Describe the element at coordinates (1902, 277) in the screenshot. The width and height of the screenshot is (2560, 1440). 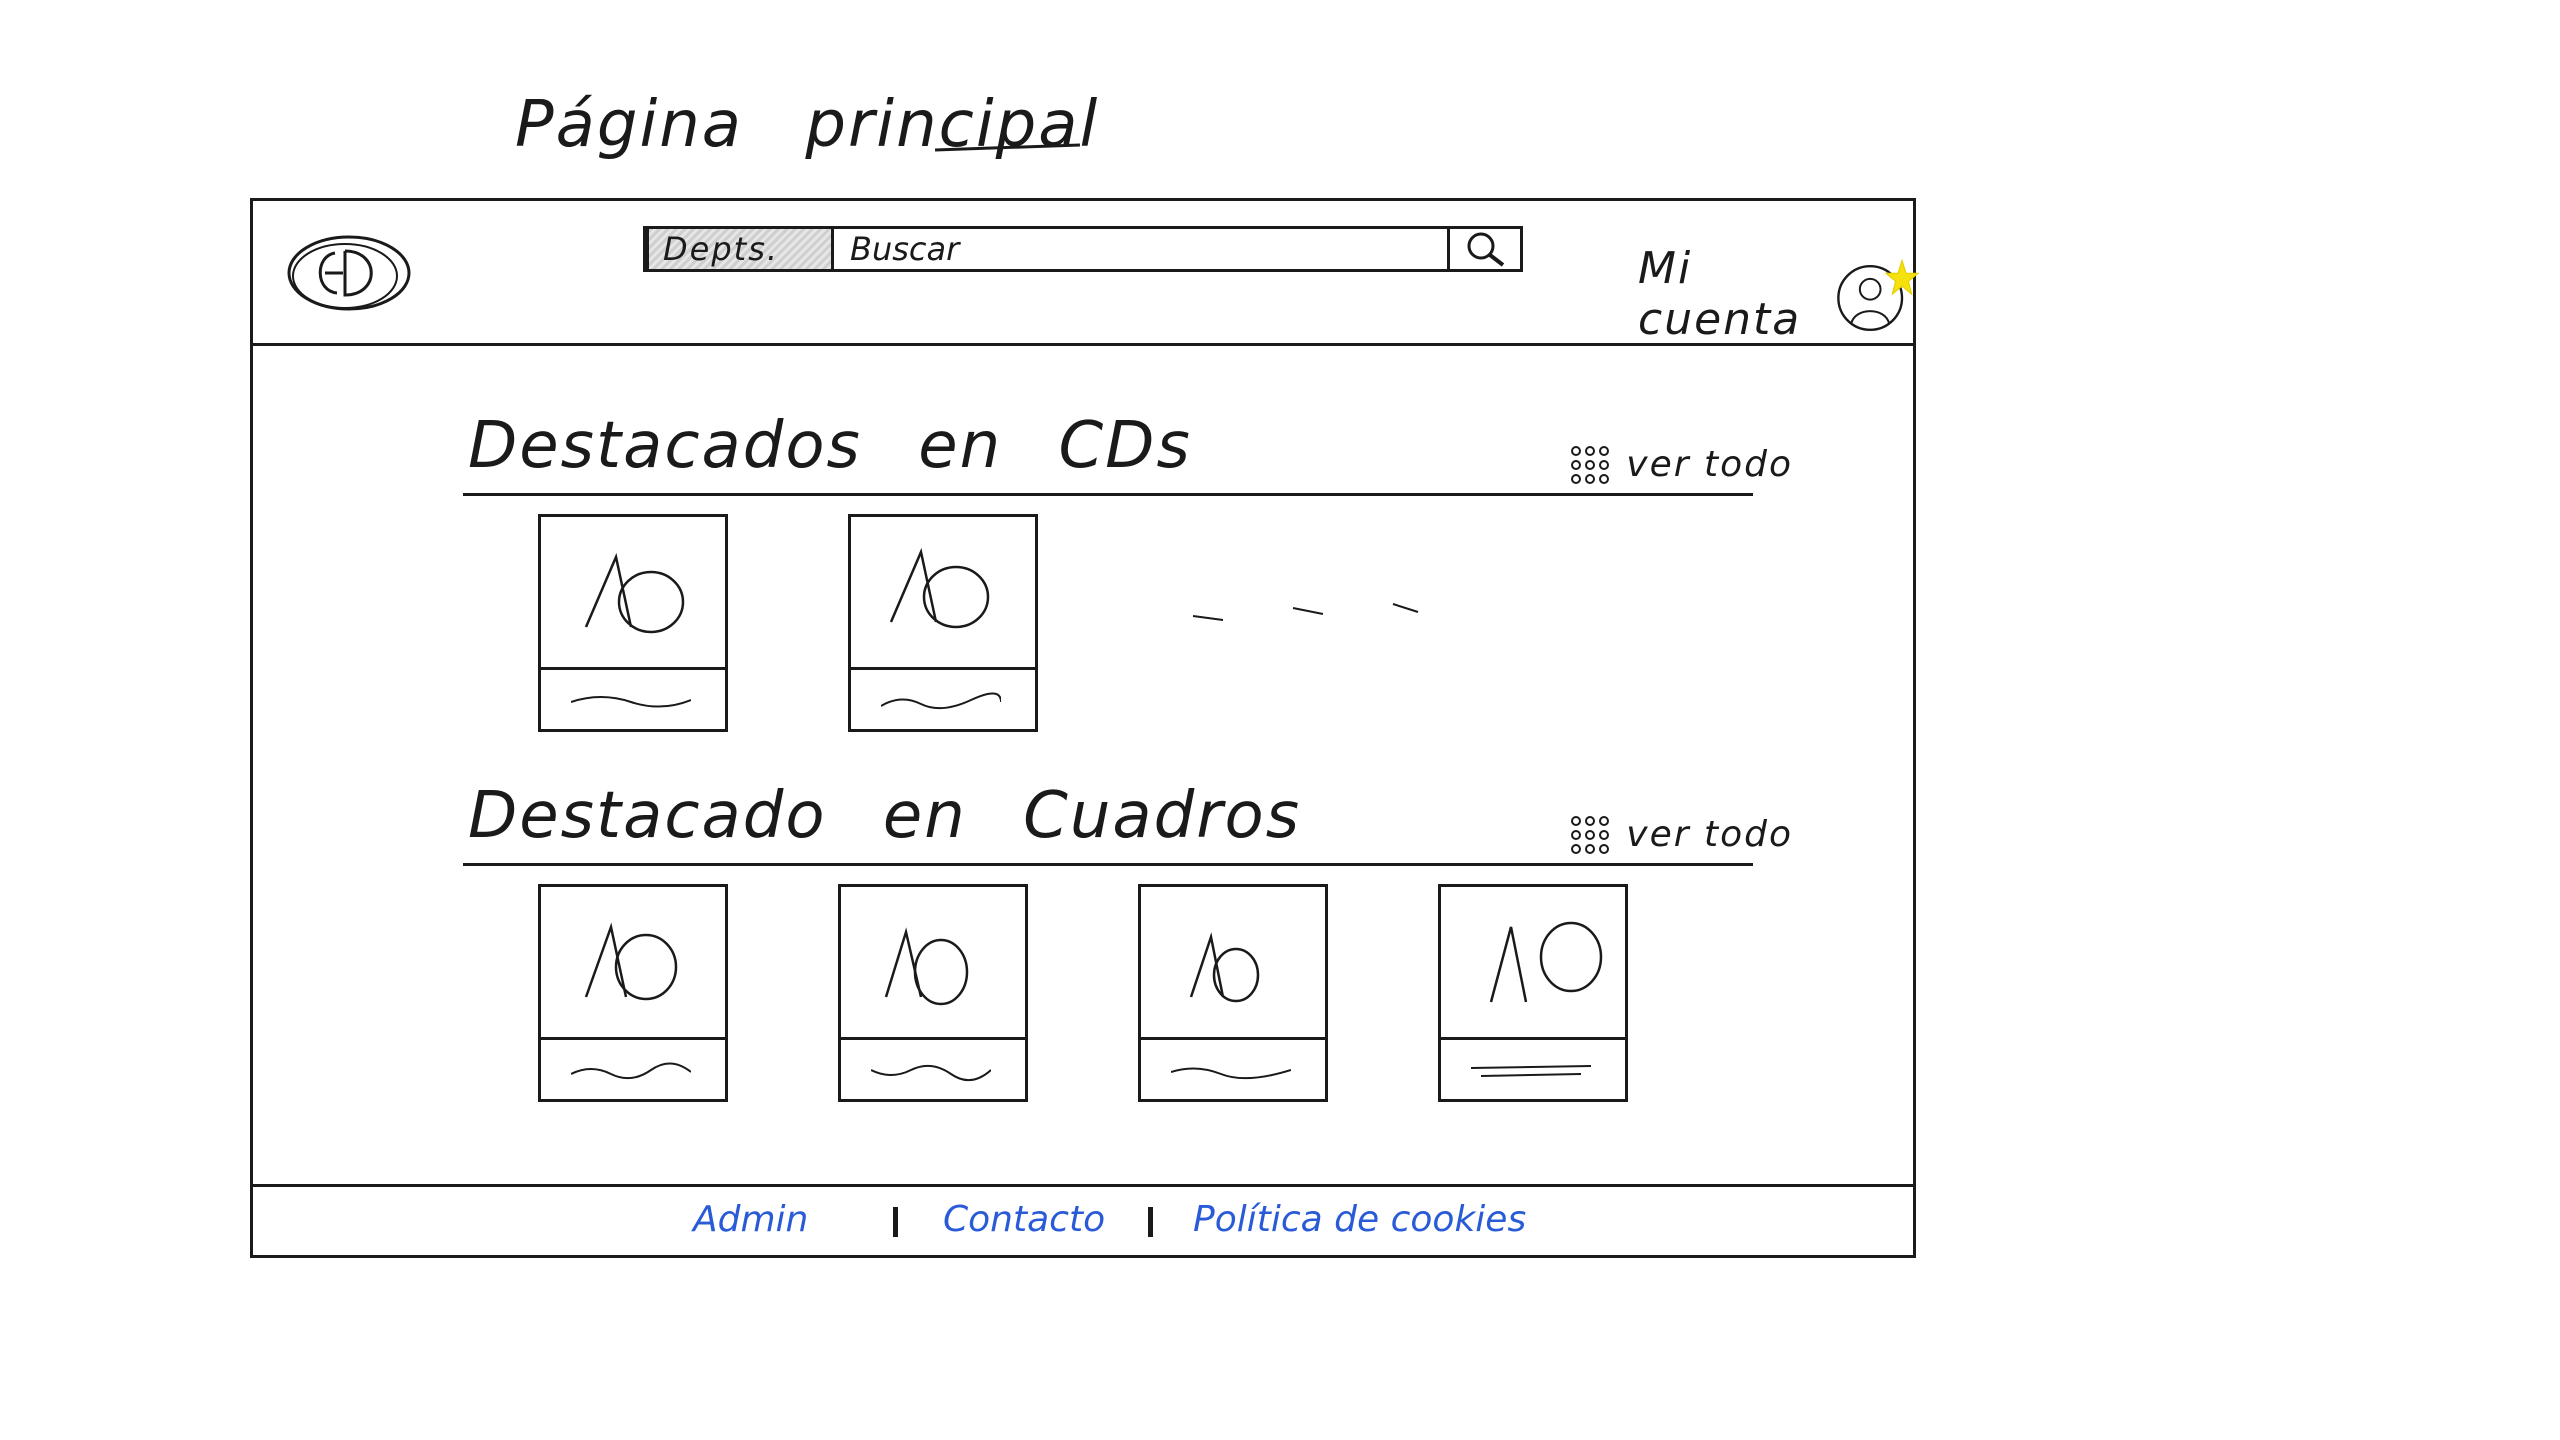
I see `star-icon` at that location.